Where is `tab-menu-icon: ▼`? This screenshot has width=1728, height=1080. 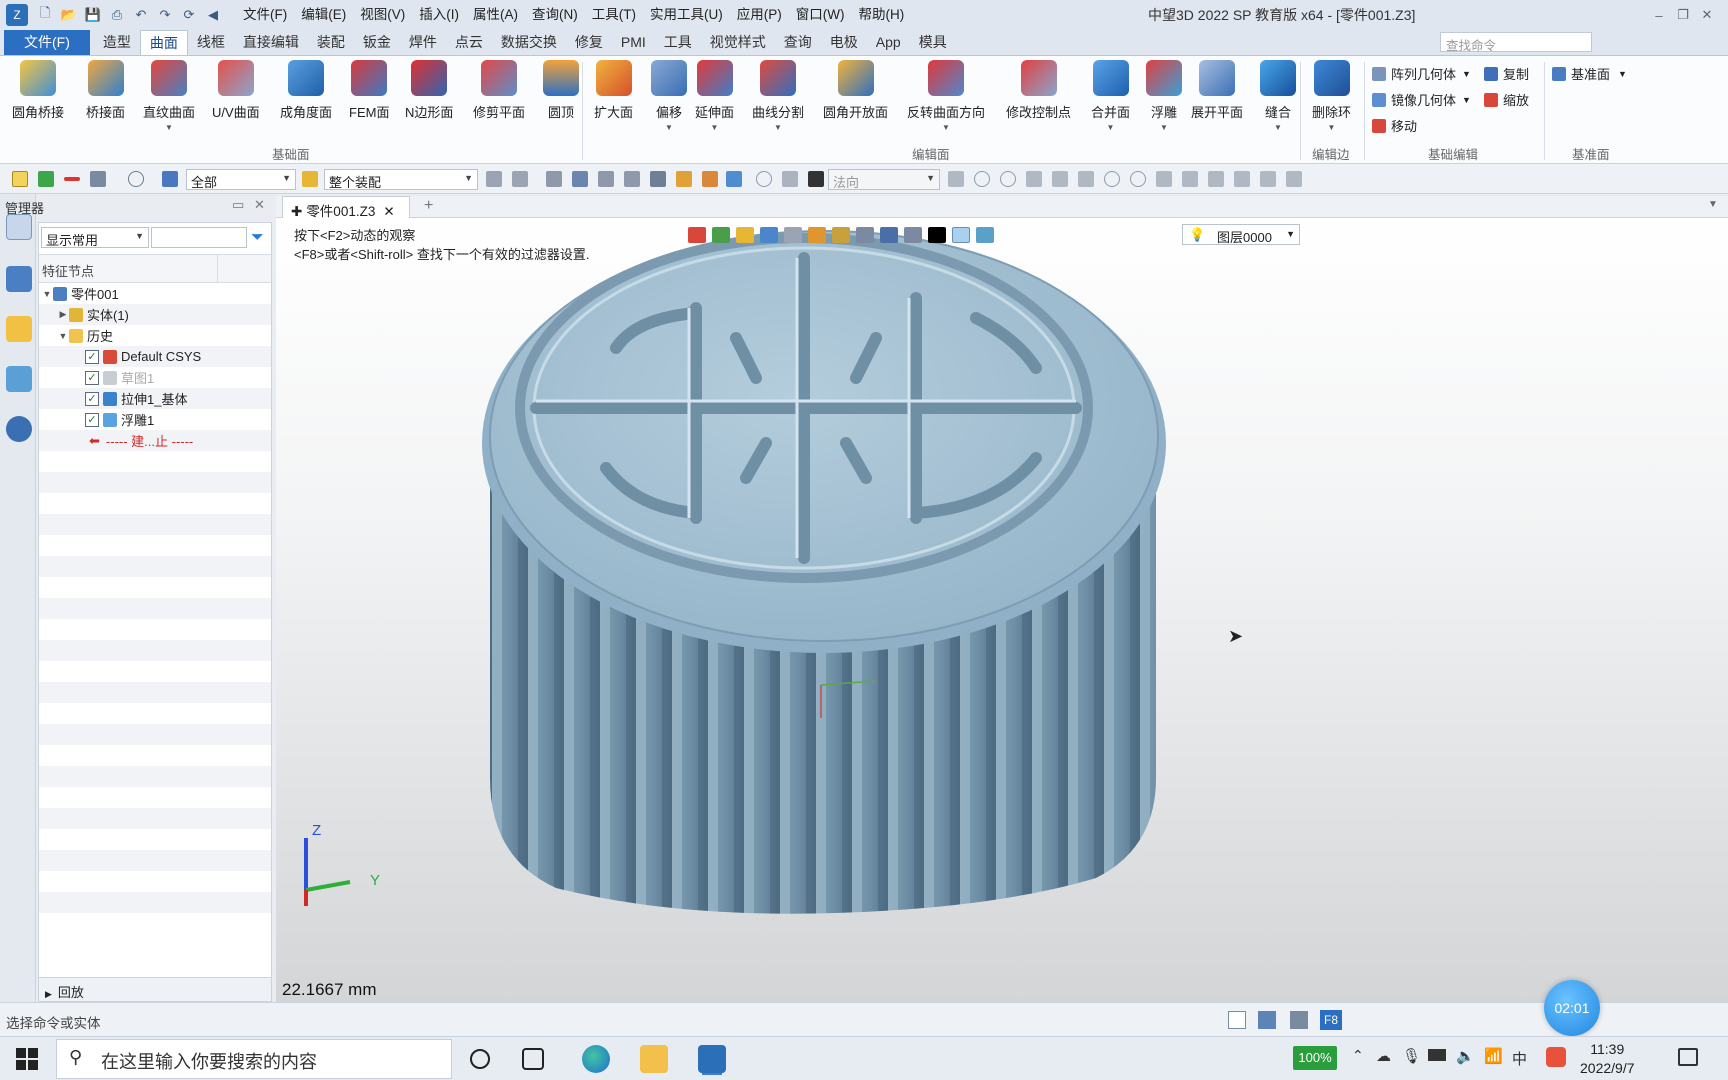 tab-menu-icon: ▼ is located at coordinates (1713, 204).